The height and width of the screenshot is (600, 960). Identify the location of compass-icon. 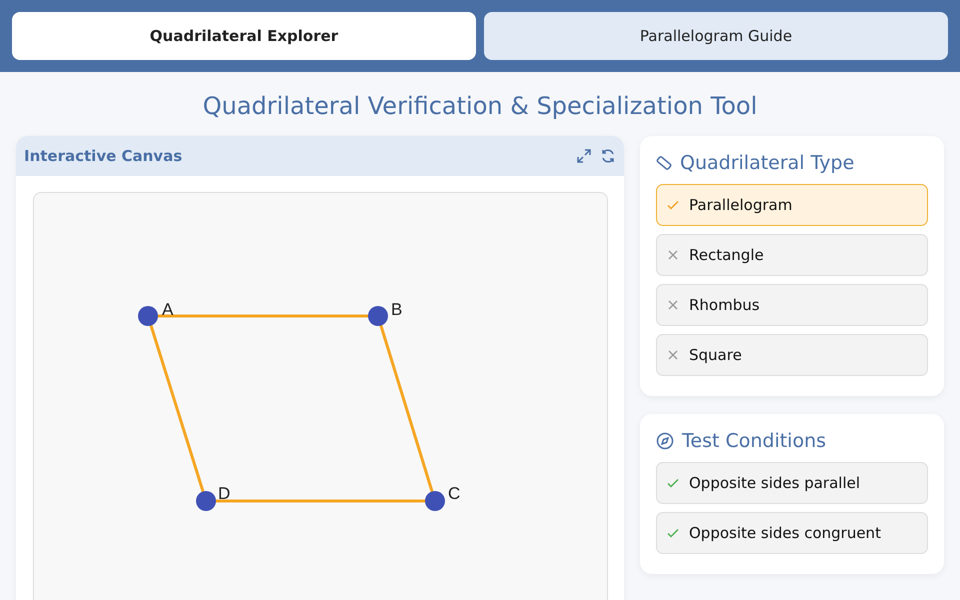
(665, 441).